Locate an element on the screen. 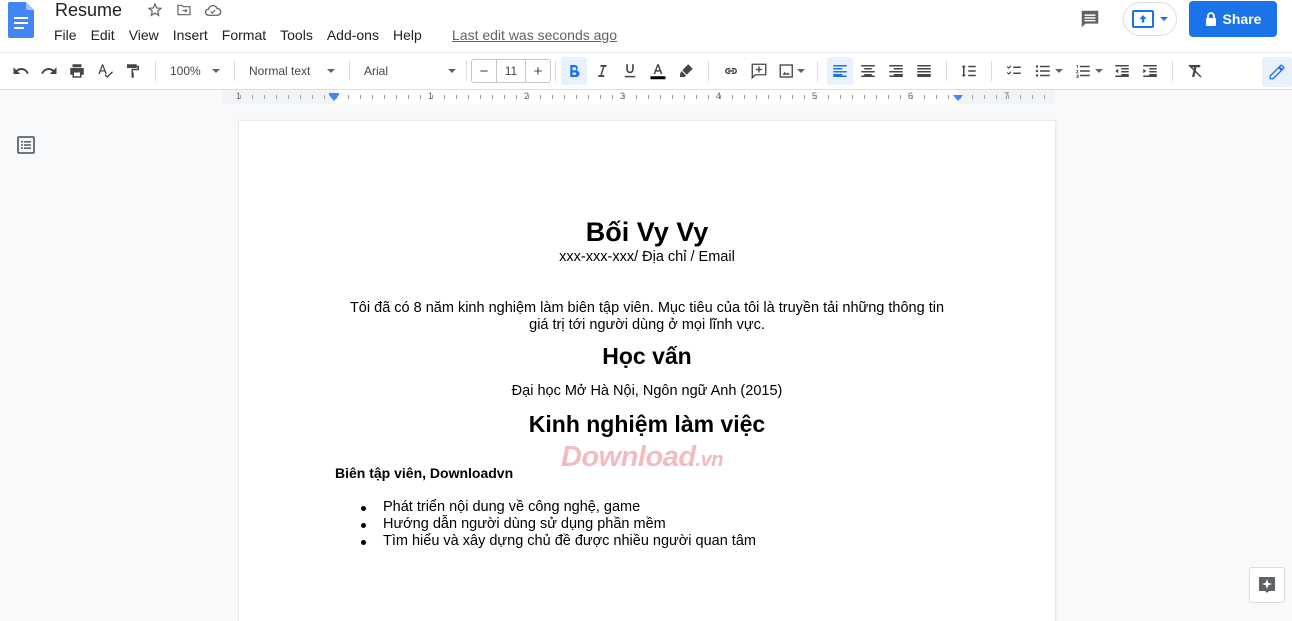 This screenshot has height=621, width=1292. spellcheck-button is located at coordinates (105, 71).